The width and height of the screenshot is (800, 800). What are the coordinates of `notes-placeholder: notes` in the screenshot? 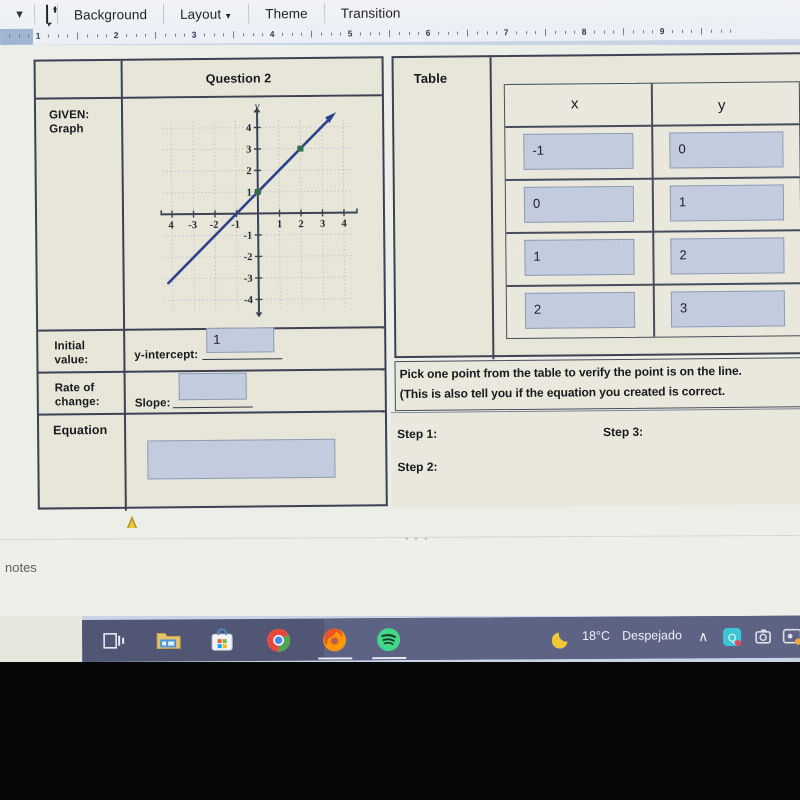 It's located at (21, 567).